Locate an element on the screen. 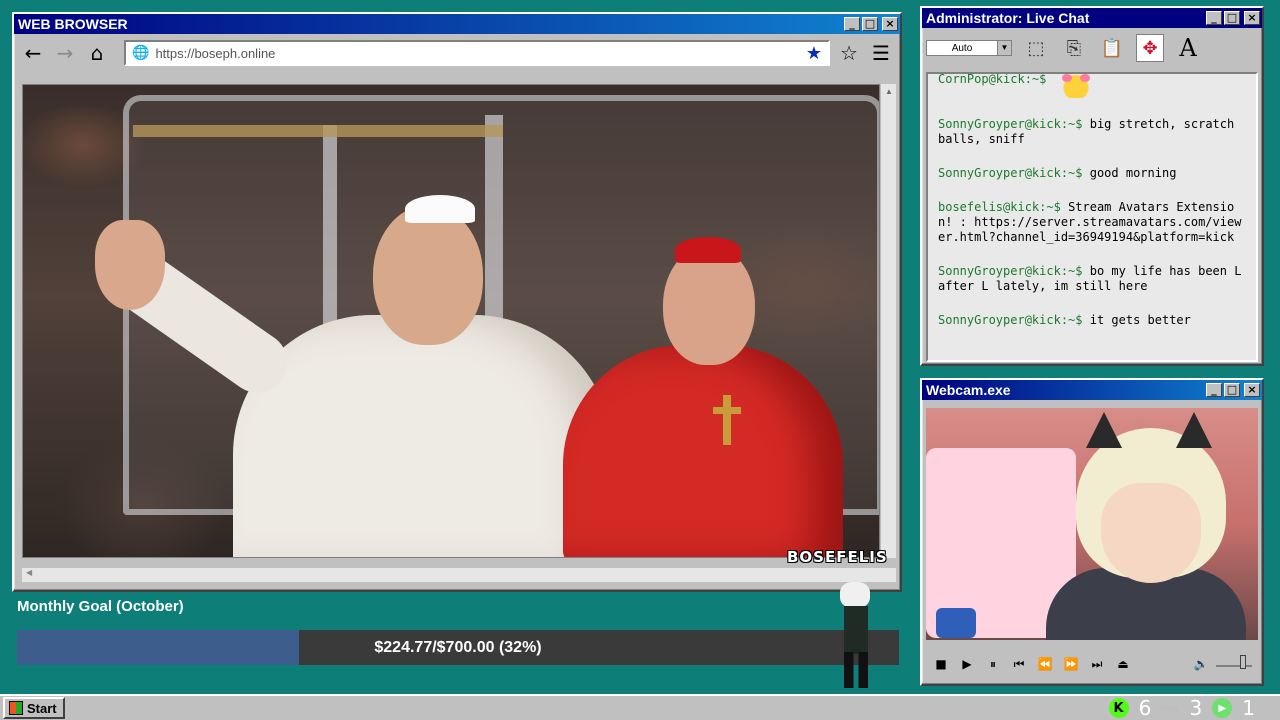 This screenshot has width=1280, height=720. address-bar: 🌐 https://boseph.online ★ is located at coordinates (477, 53).